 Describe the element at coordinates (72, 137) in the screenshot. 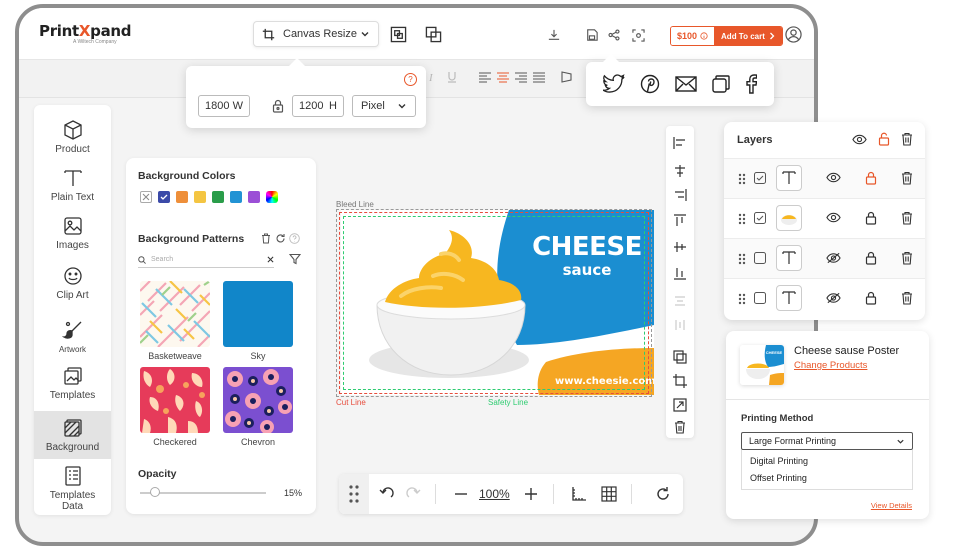

I see `sidebar-item-product: Product` at that location.